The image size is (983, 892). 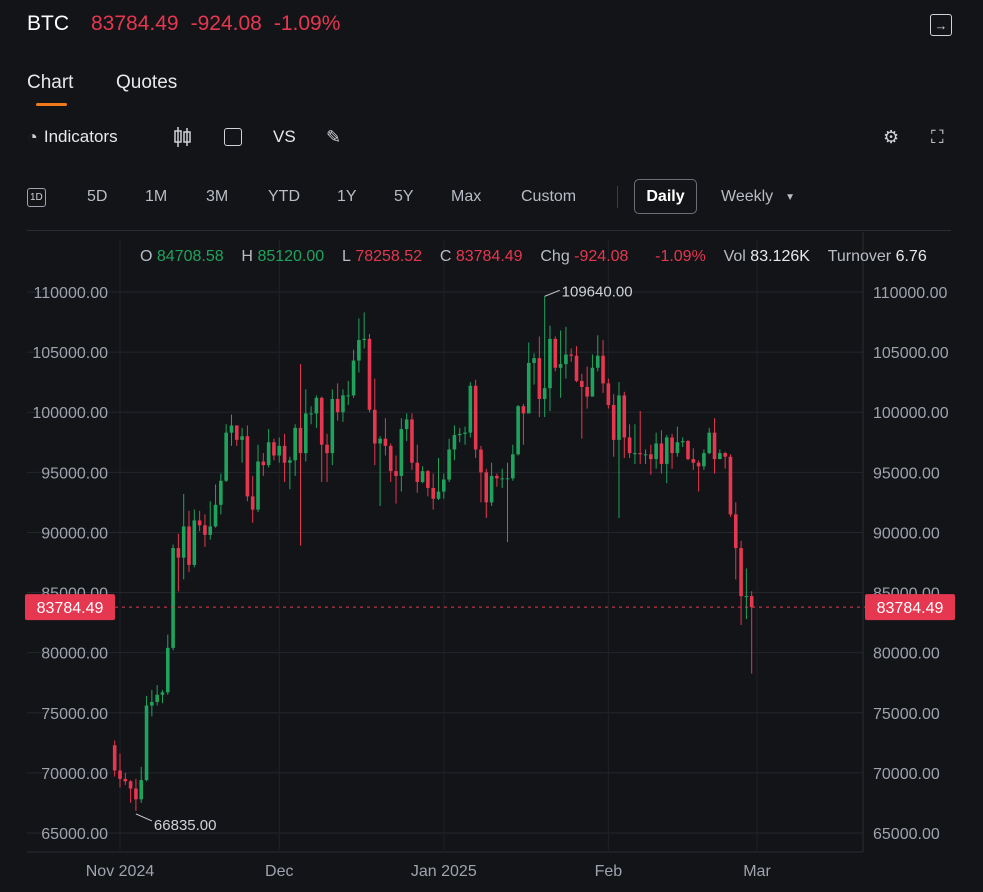 I want to click on y-axis-label-right: 75000.00, so click(x=906, y=714).